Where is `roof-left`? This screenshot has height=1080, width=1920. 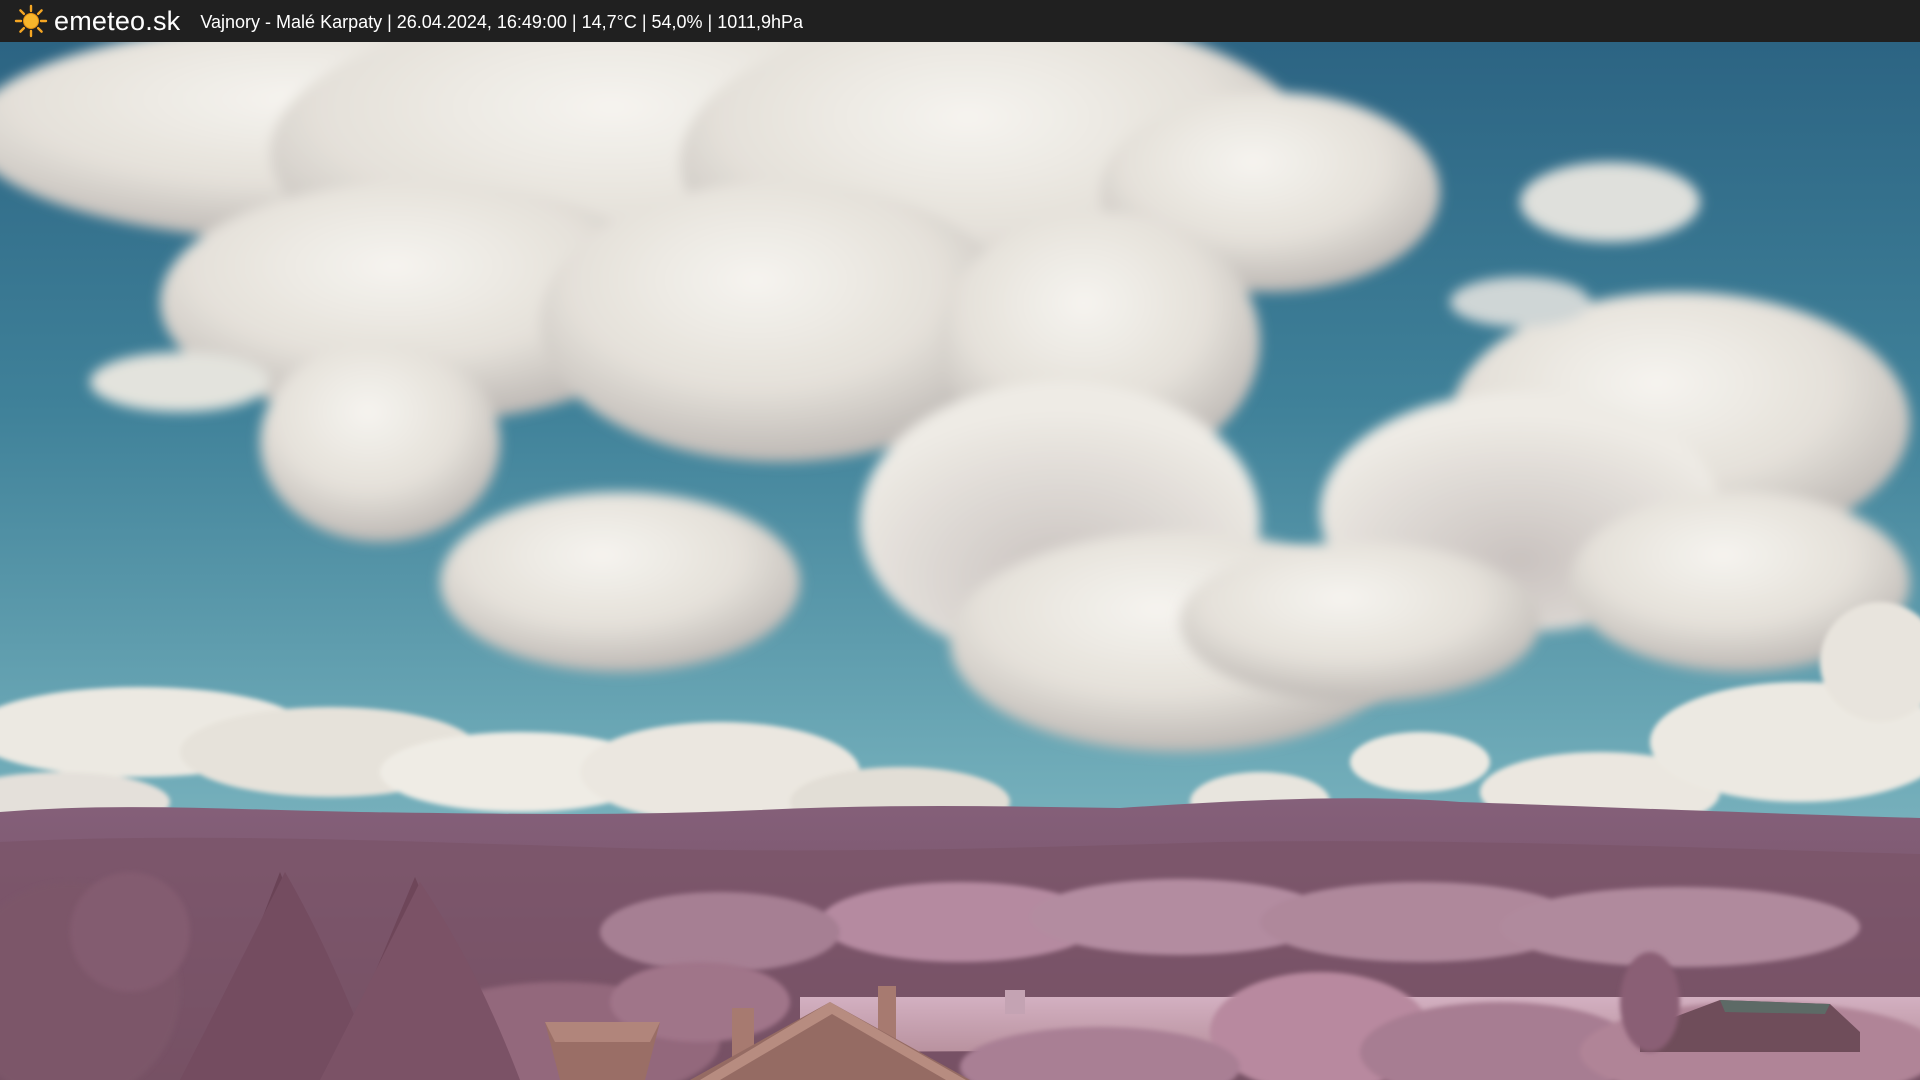 roof-left is located at coordinates (602, 1051).